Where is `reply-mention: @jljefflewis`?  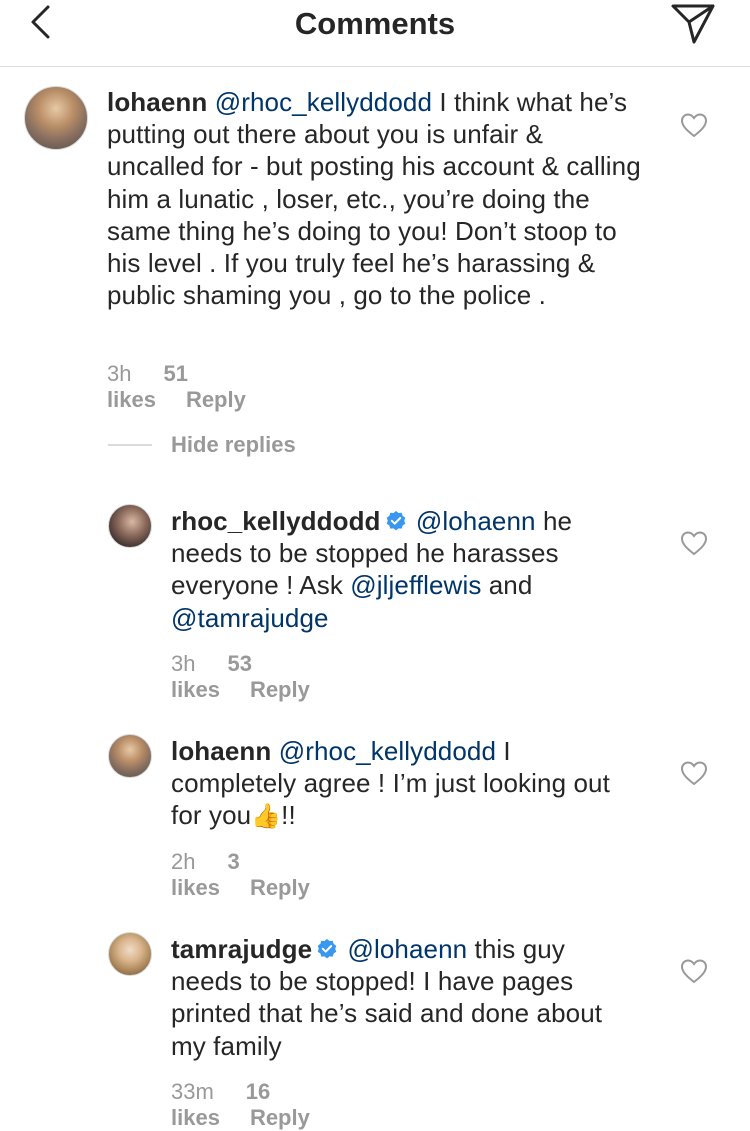 reply-mention: @jljefflewis is located at coordinates (415, 585).